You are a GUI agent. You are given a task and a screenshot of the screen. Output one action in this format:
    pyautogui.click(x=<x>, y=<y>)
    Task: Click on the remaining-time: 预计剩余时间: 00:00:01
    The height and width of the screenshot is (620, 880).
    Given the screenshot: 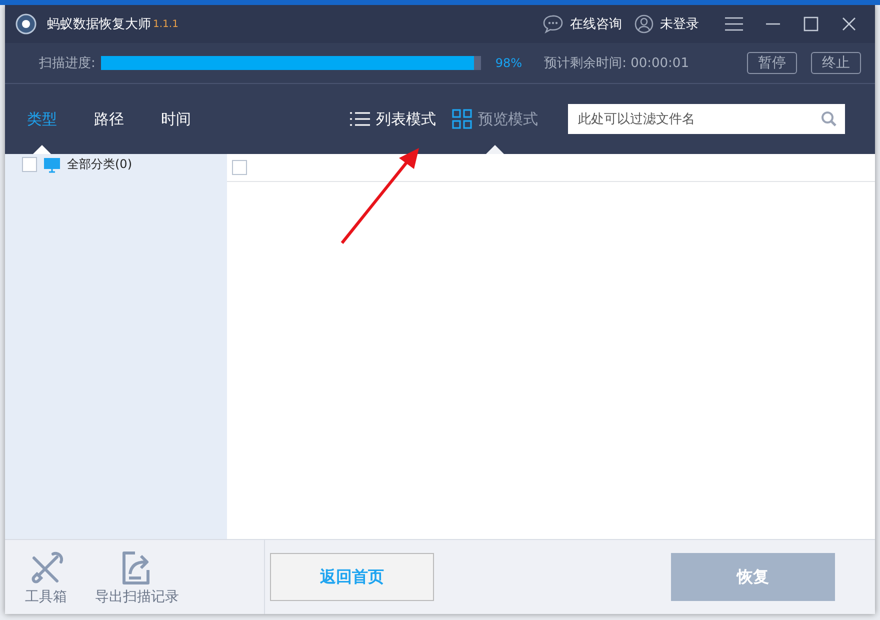 What is the action you would take?
    pyautogui.click(x=616, y=63)
    